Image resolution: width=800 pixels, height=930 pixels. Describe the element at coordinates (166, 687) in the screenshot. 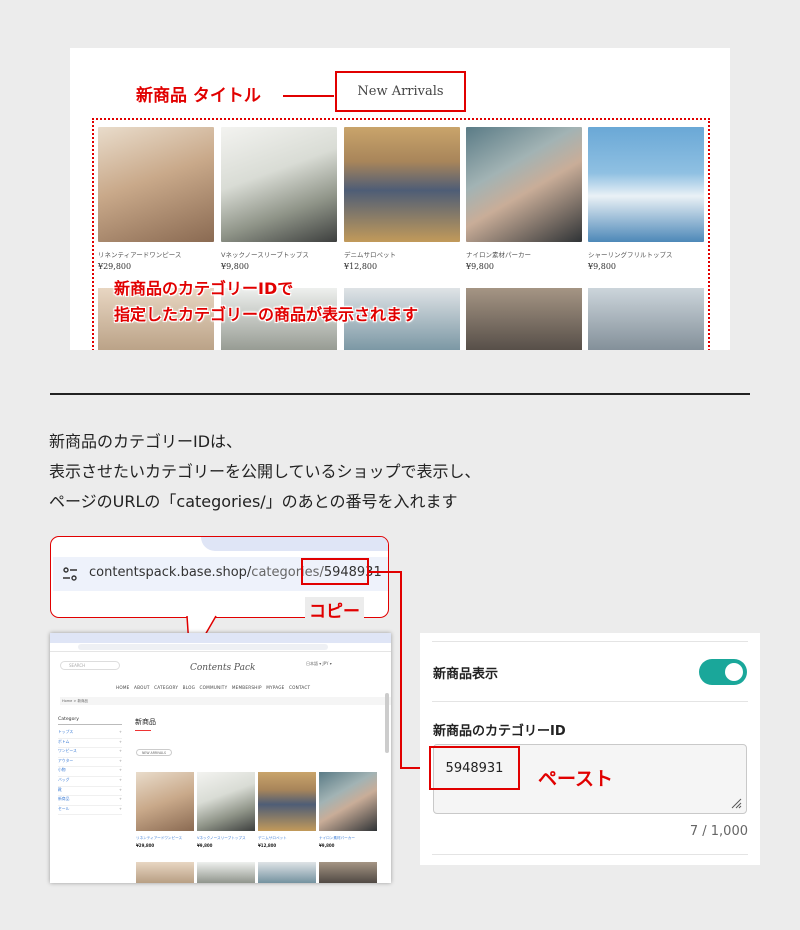

I see `nav-item: CATEGORY` at that location.